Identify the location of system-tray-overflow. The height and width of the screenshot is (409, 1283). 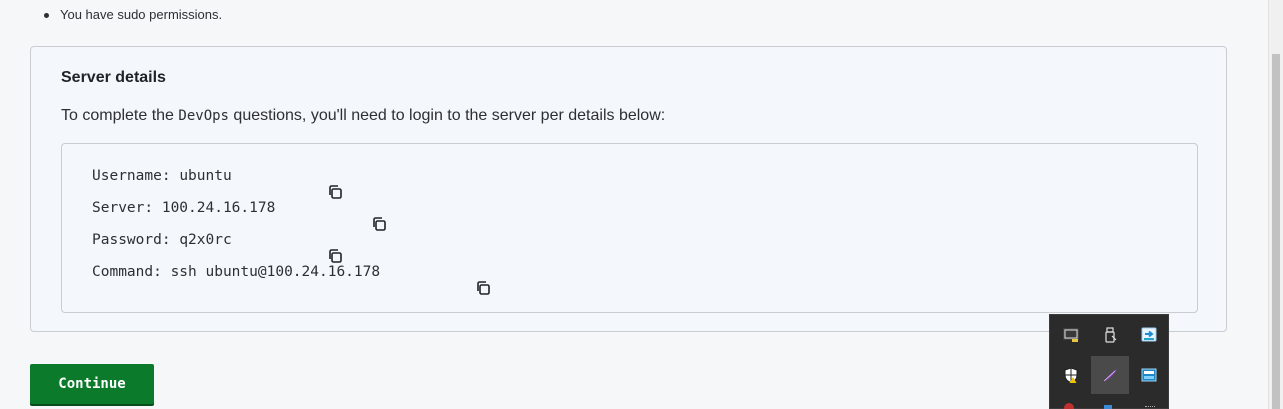
(1109, 361).